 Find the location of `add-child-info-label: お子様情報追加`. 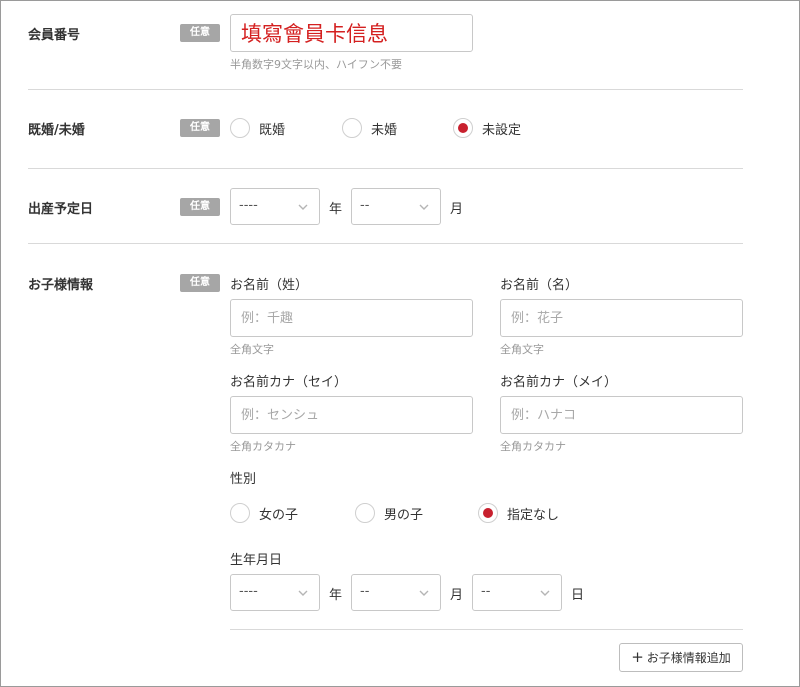

add-child-info-label: お子様情報追加 is located at coordinates (688, 658).